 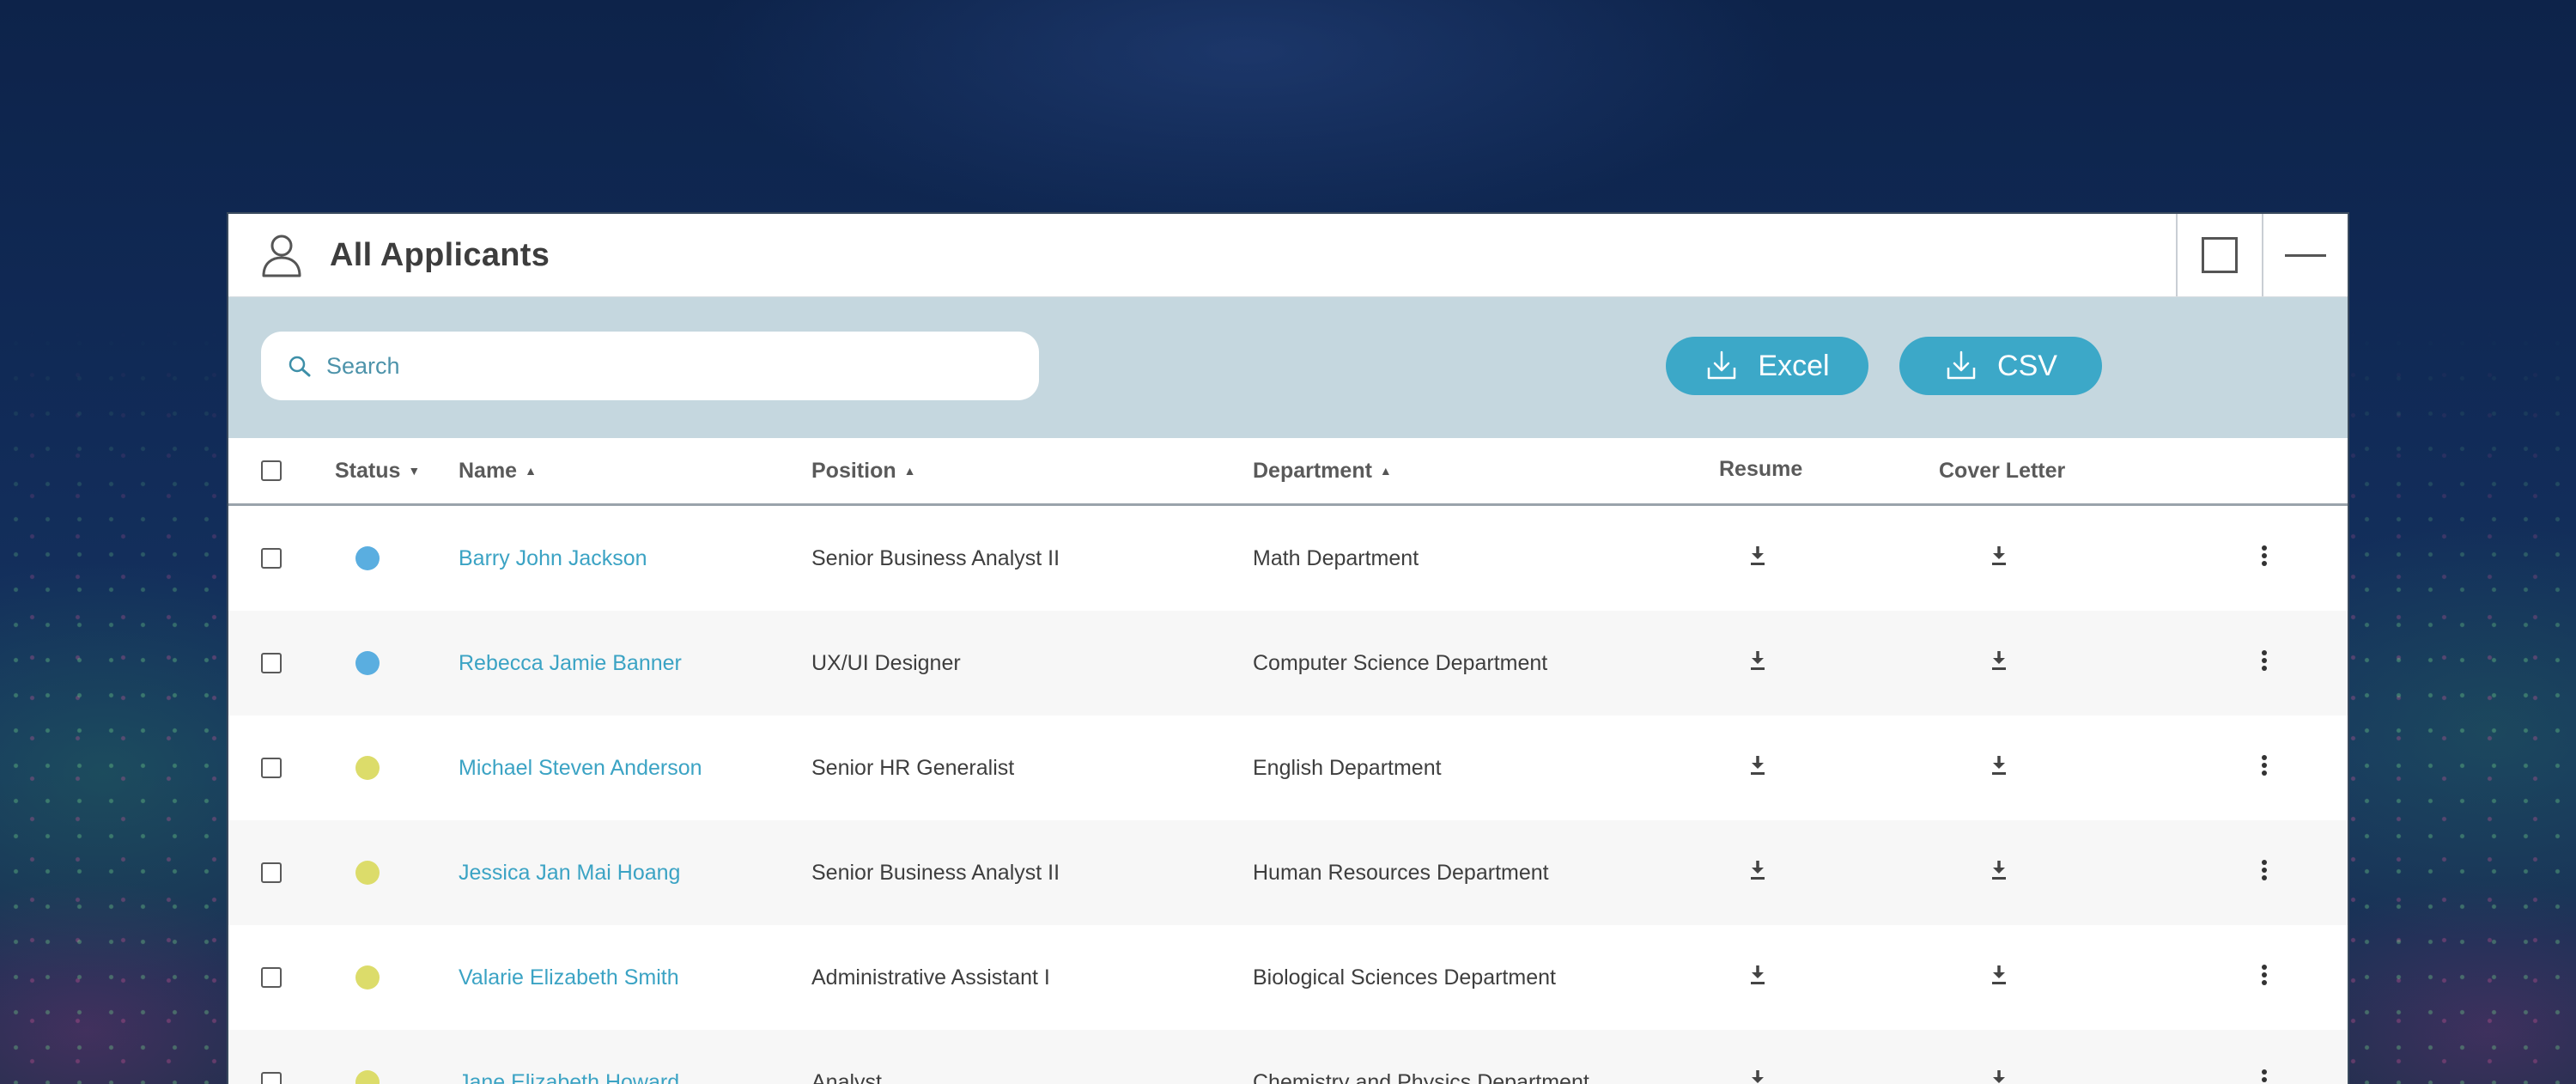 I want to click on department-header: Department ▲, so click(x=1323, y=471).